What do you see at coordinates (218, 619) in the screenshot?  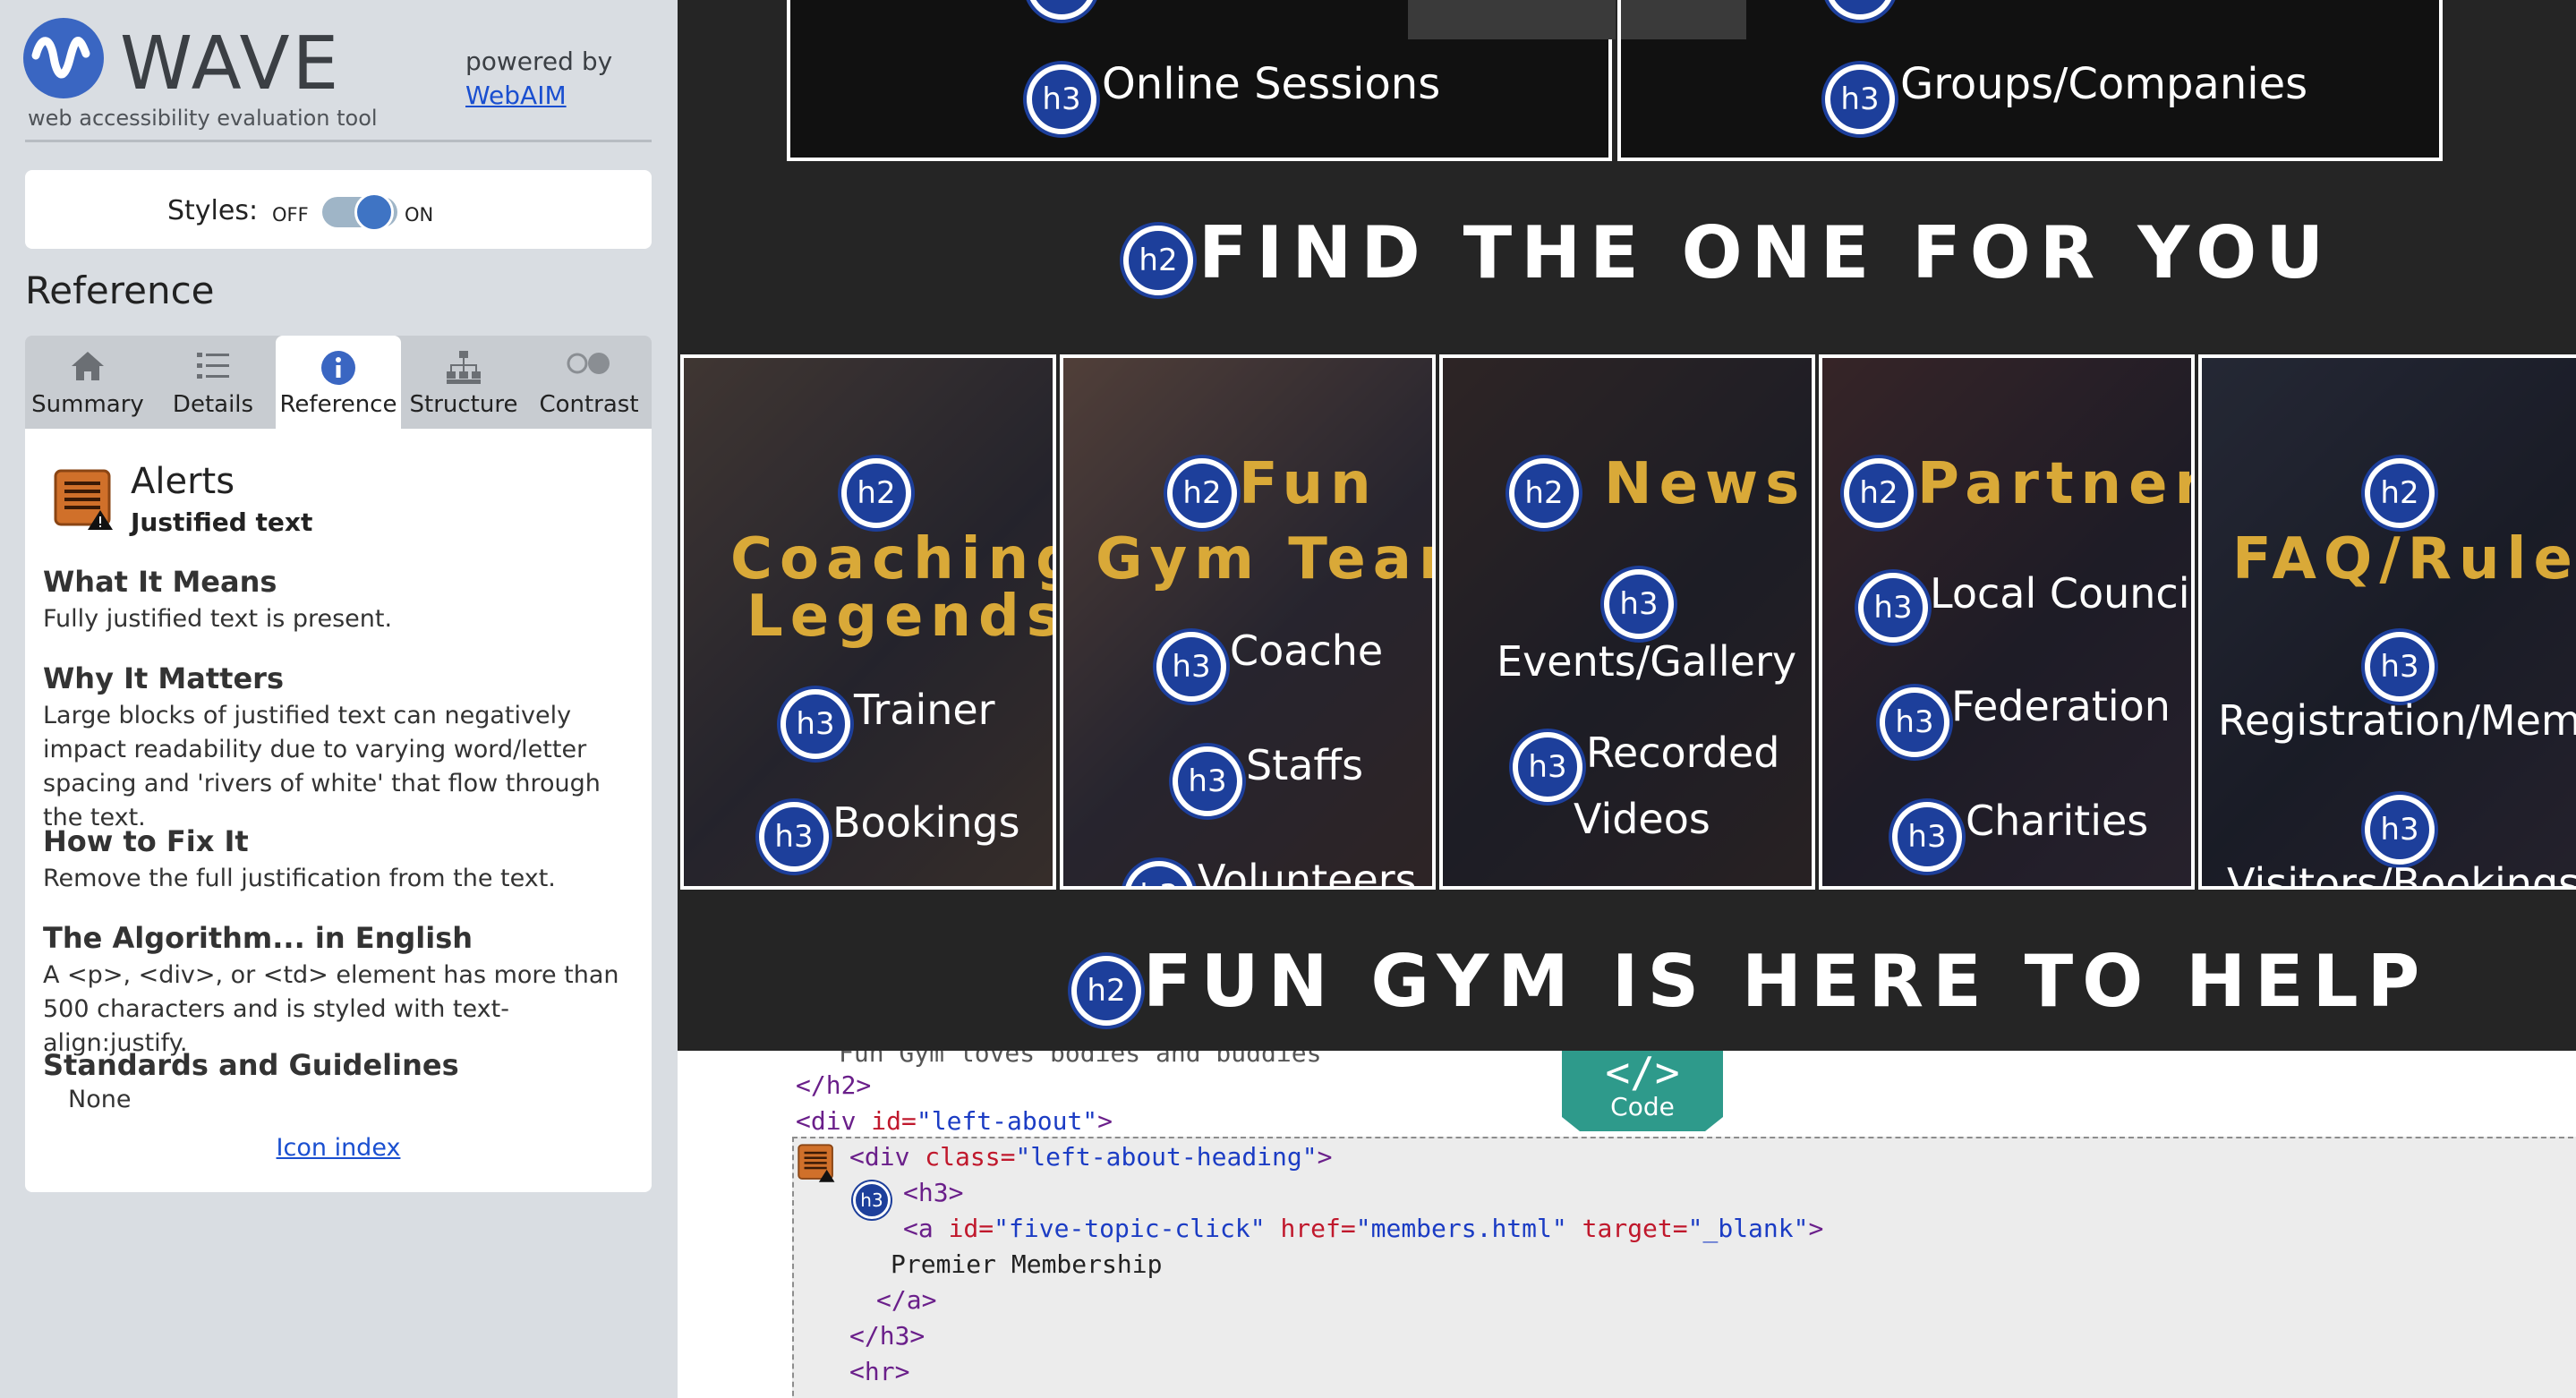 I see `section-text: Fully justified text is present.` at bounding box center [218, 619].